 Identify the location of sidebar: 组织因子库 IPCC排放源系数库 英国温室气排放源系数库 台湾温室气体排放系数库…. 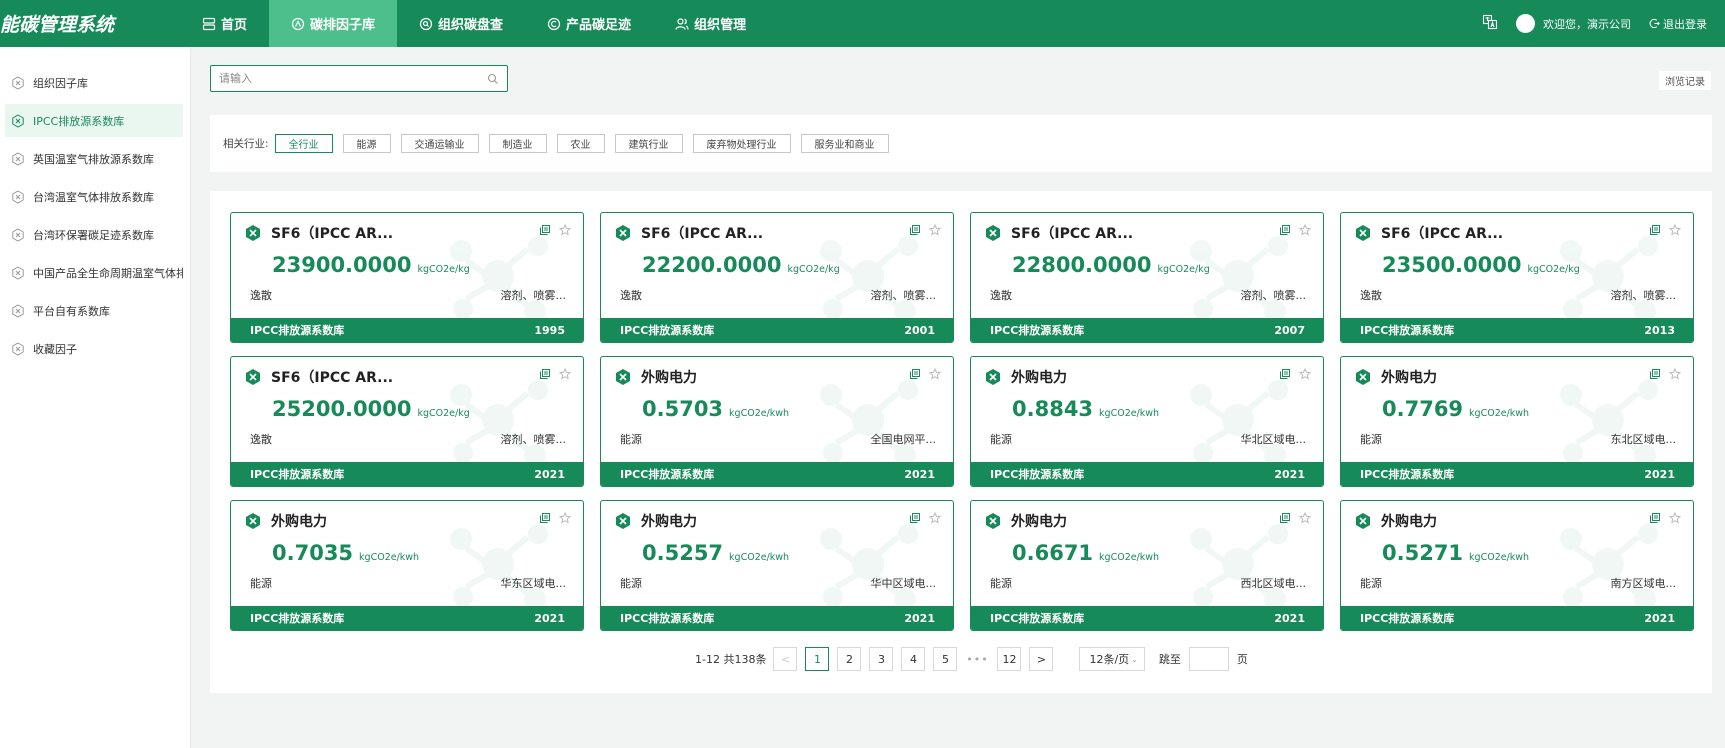
(95, 397).